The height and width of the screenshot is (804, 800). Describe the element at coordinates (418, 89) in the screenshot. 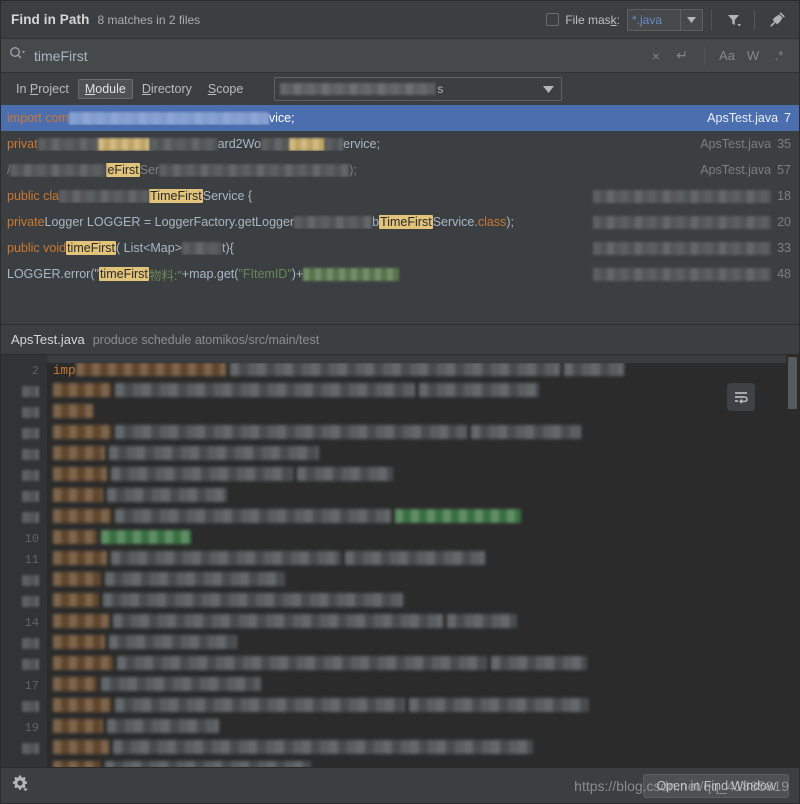

I see `module-select: s` at that location.